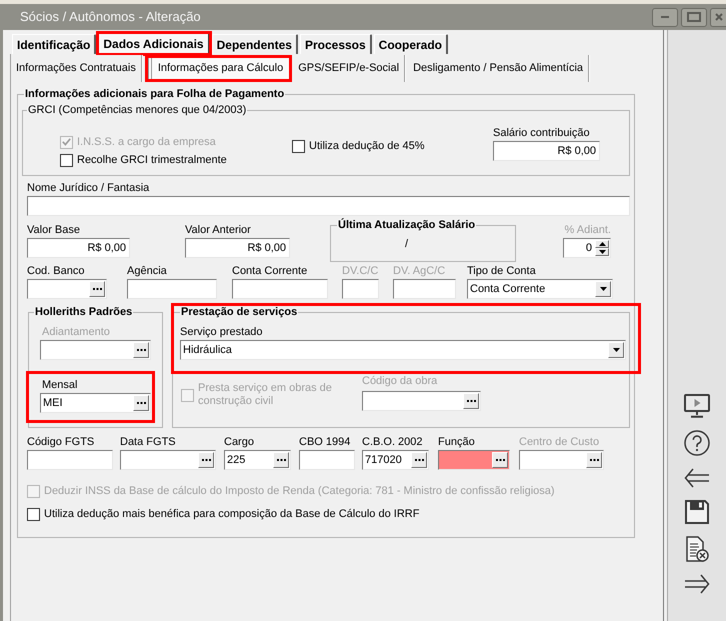 Image resolution: width=726 pixels, height=621 pixels. I want to click on group-title: Holleriths Padrões, so click(84, 312).